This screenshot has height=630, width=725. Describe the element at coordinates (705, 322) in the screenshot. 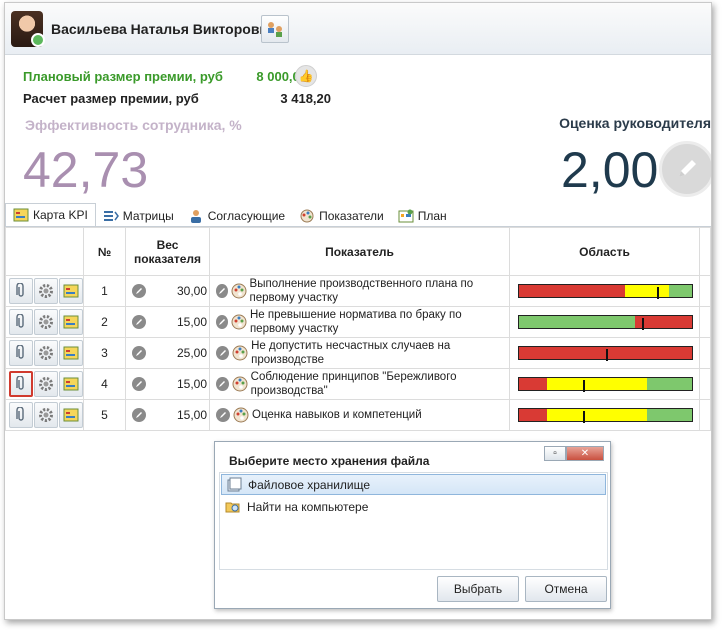

I see `extra-cell` at that location.